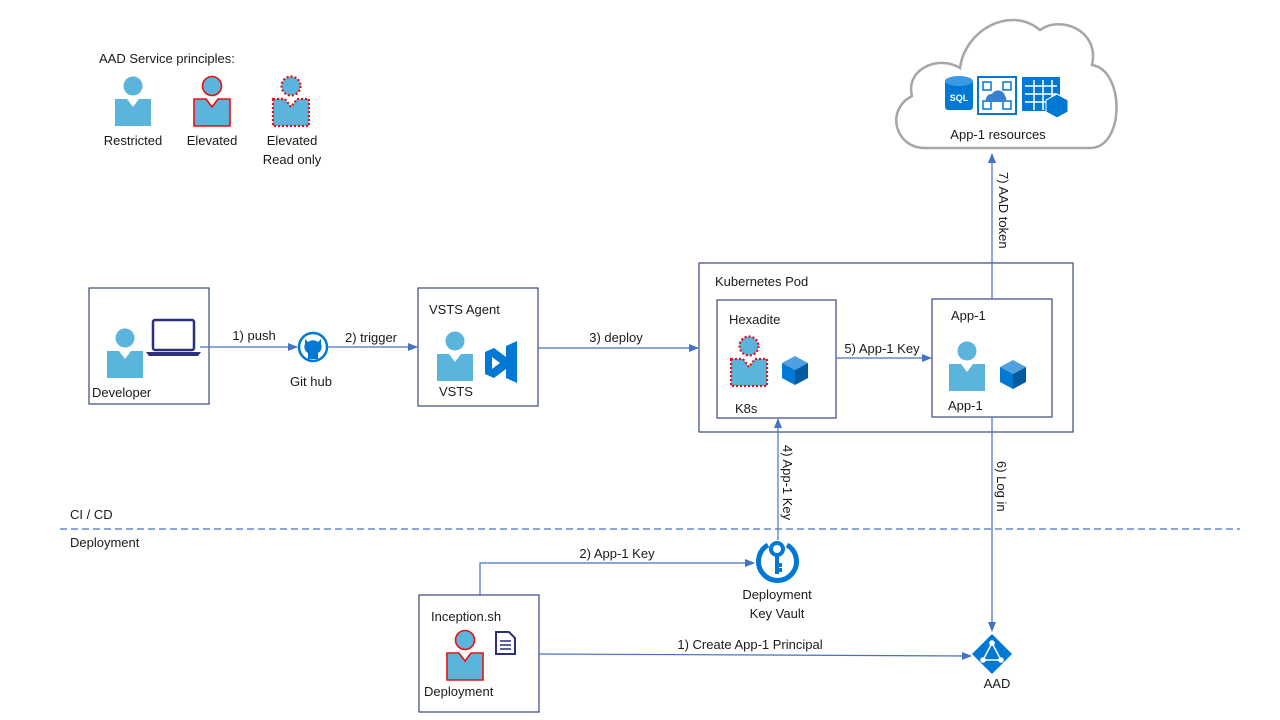 The height and width of the screenshot is (720, 1280). I want to click on developer-label: Developer, so click(122, 392).